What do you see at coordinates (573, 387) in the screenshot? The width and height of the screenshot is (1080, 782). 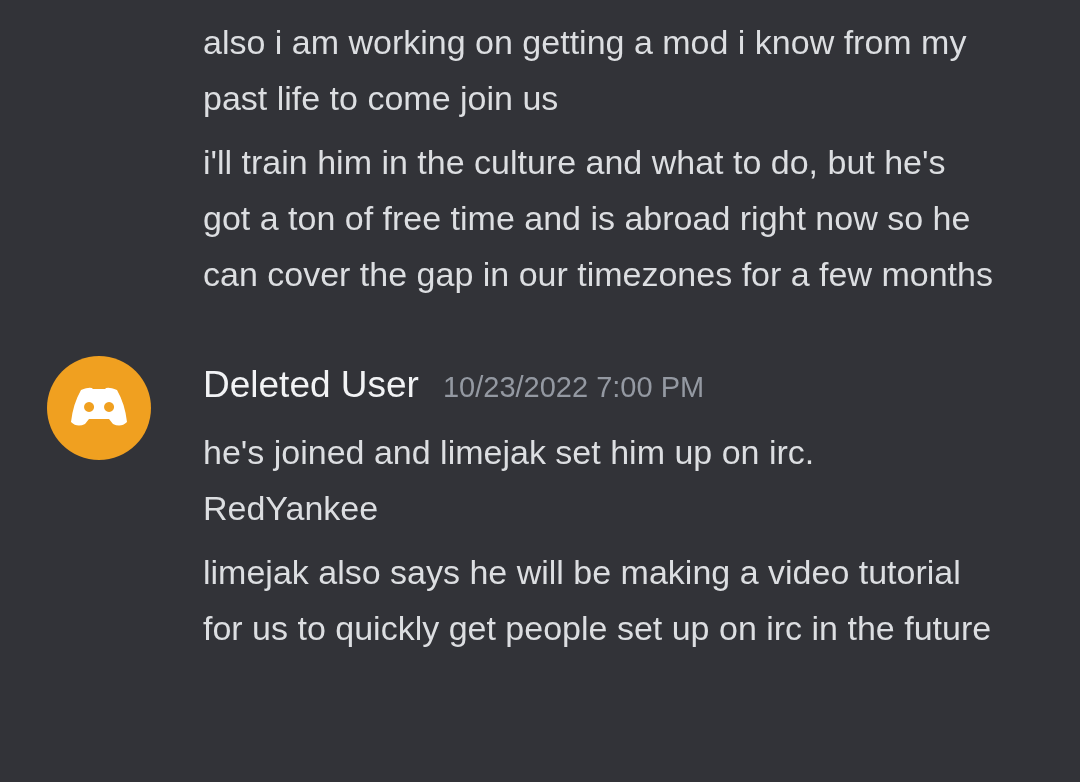 I see `timestamp: 10/23/2022 7:00 PM` at bounding box center [573, 387].